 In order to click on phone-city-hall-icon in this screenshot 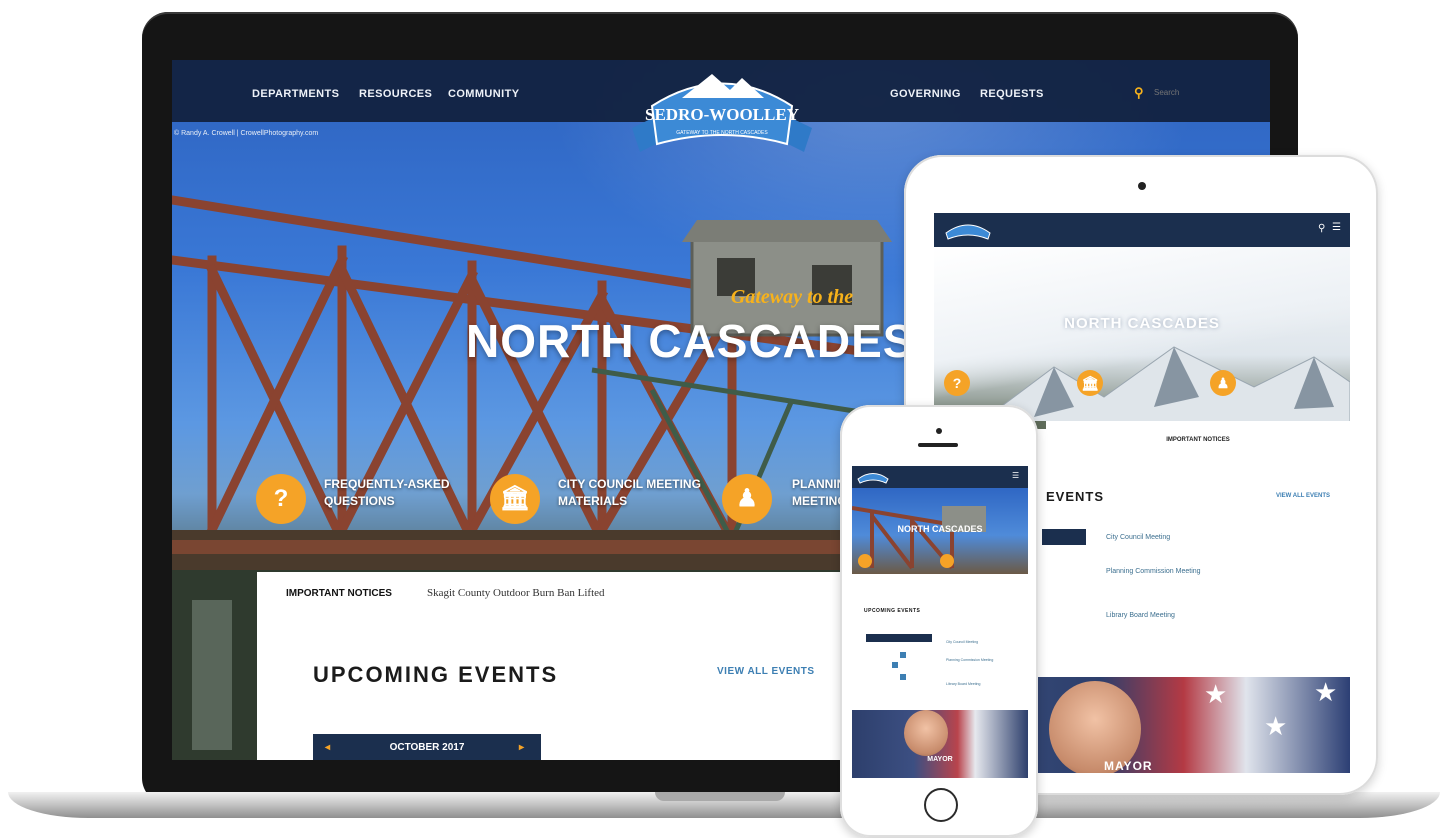, I will do `click(947, 561)`.